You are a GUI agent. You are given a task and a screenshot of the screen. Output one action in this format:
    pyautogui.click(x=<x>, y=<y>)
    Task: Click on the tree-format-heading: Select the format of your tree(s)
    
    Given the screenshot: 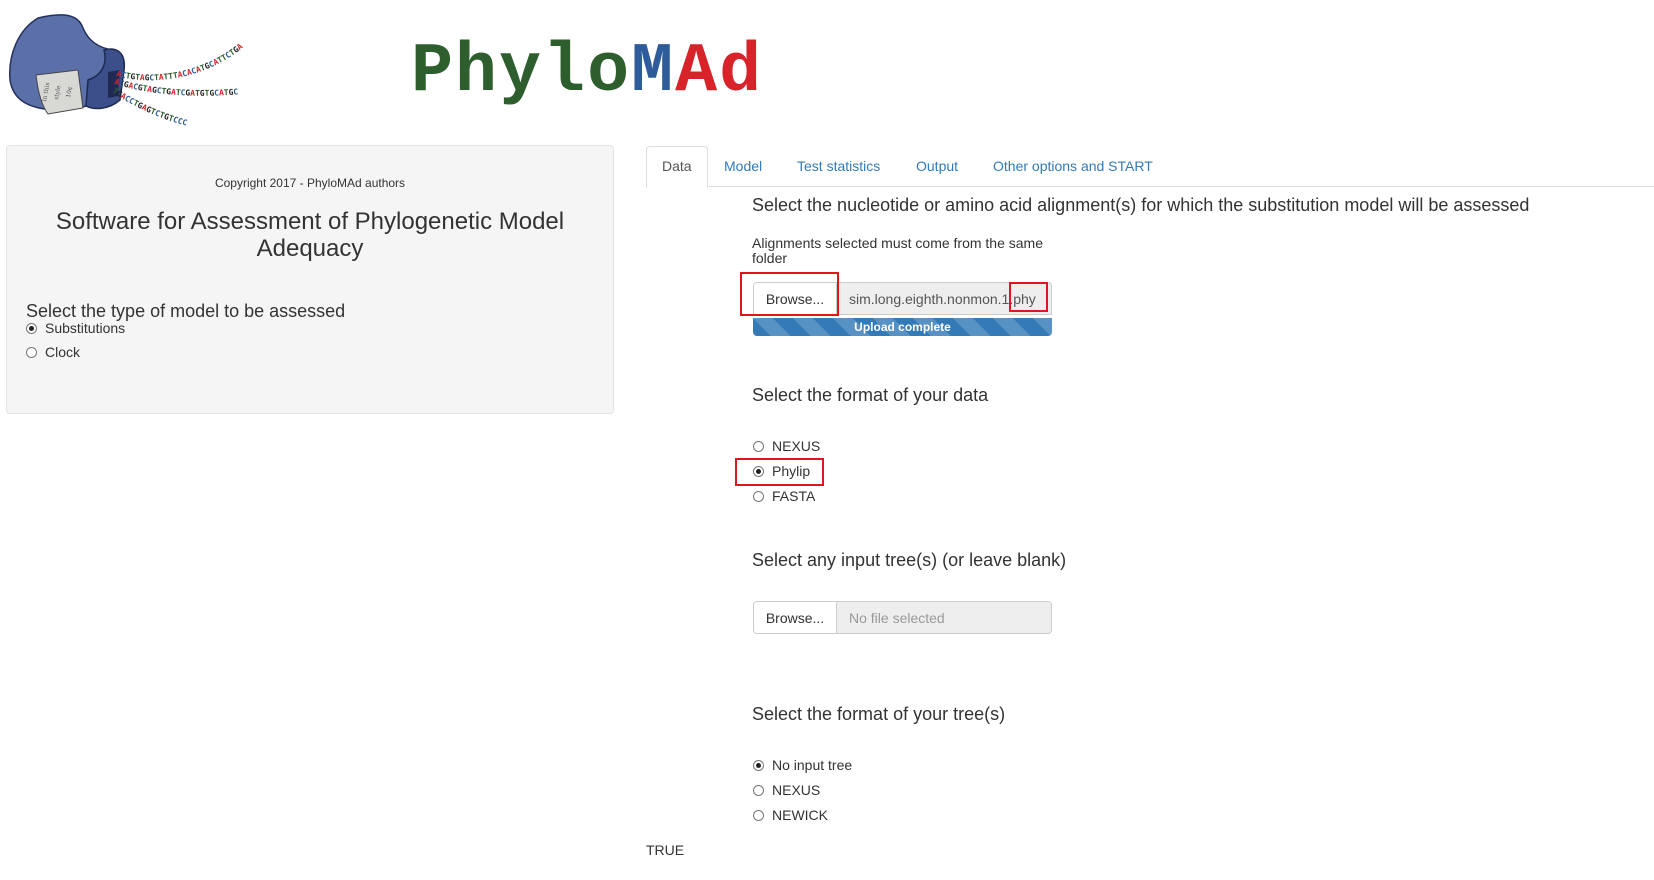 What is the action you would take?
    pyautogui.click(x=879, y=714)
    